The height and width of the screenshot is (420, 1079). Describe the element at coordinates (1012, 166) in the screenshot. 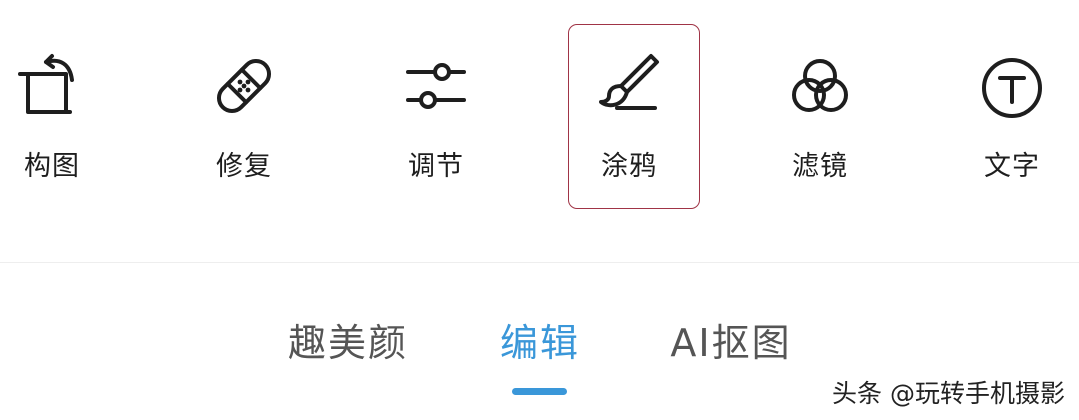

I see `tool-label: 文字` at that location.